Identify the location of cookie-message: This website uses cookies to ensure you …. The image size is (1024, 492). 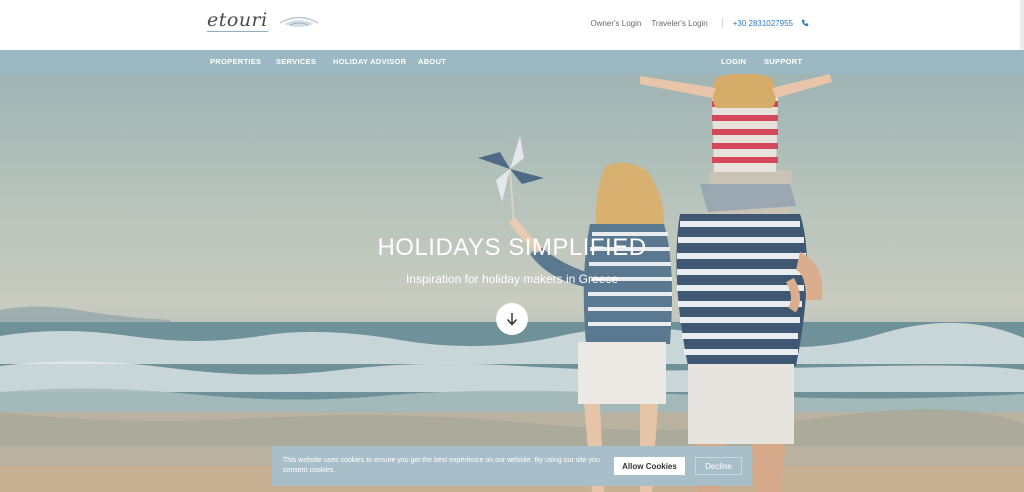
(441, 465).